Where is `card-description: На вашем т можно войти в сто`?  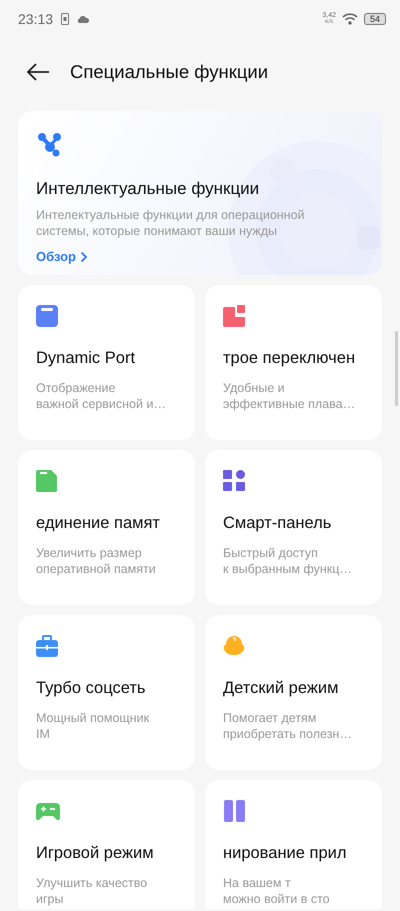 card-description: На вашем т можно войти в сто is located at coordinates (277, 891).